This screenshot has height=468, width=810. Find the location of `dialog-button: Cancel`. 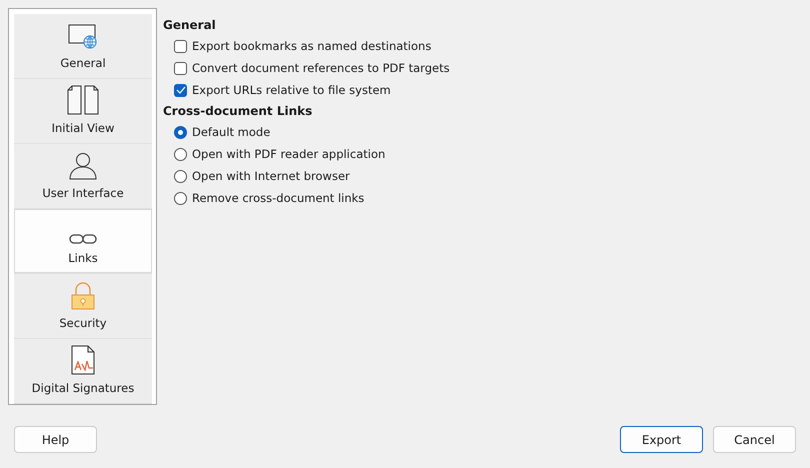

dialog-button: Cancel is located at coordinates (754, 439).